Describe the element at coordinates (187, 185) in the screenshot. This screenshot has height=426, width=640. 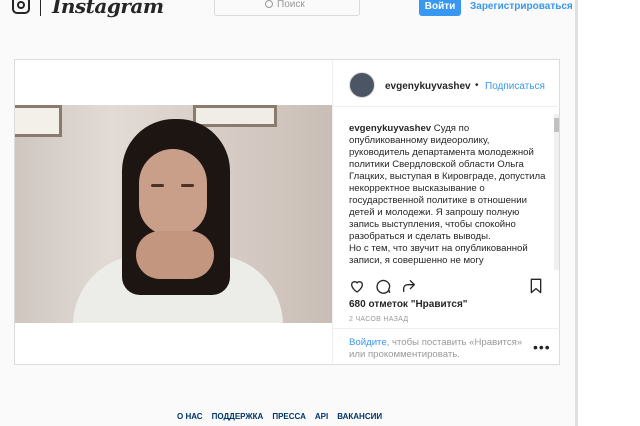
I see `person-eye-right` at that location.